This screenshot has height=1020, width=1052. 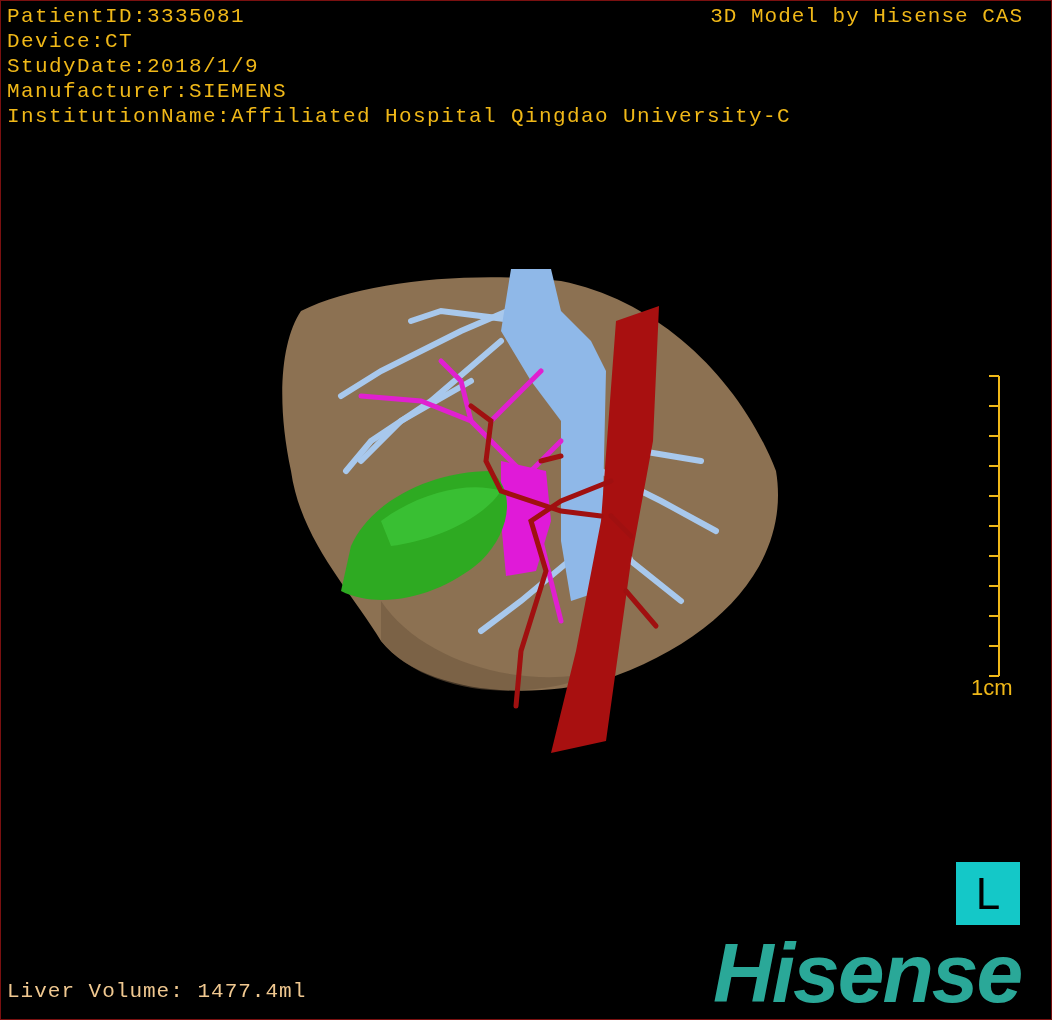 What do you see at coordinates (133, 66) in the screenshot?
I see `info-line: StudyDate:2018/1/9` at bounding box center [133, 66].